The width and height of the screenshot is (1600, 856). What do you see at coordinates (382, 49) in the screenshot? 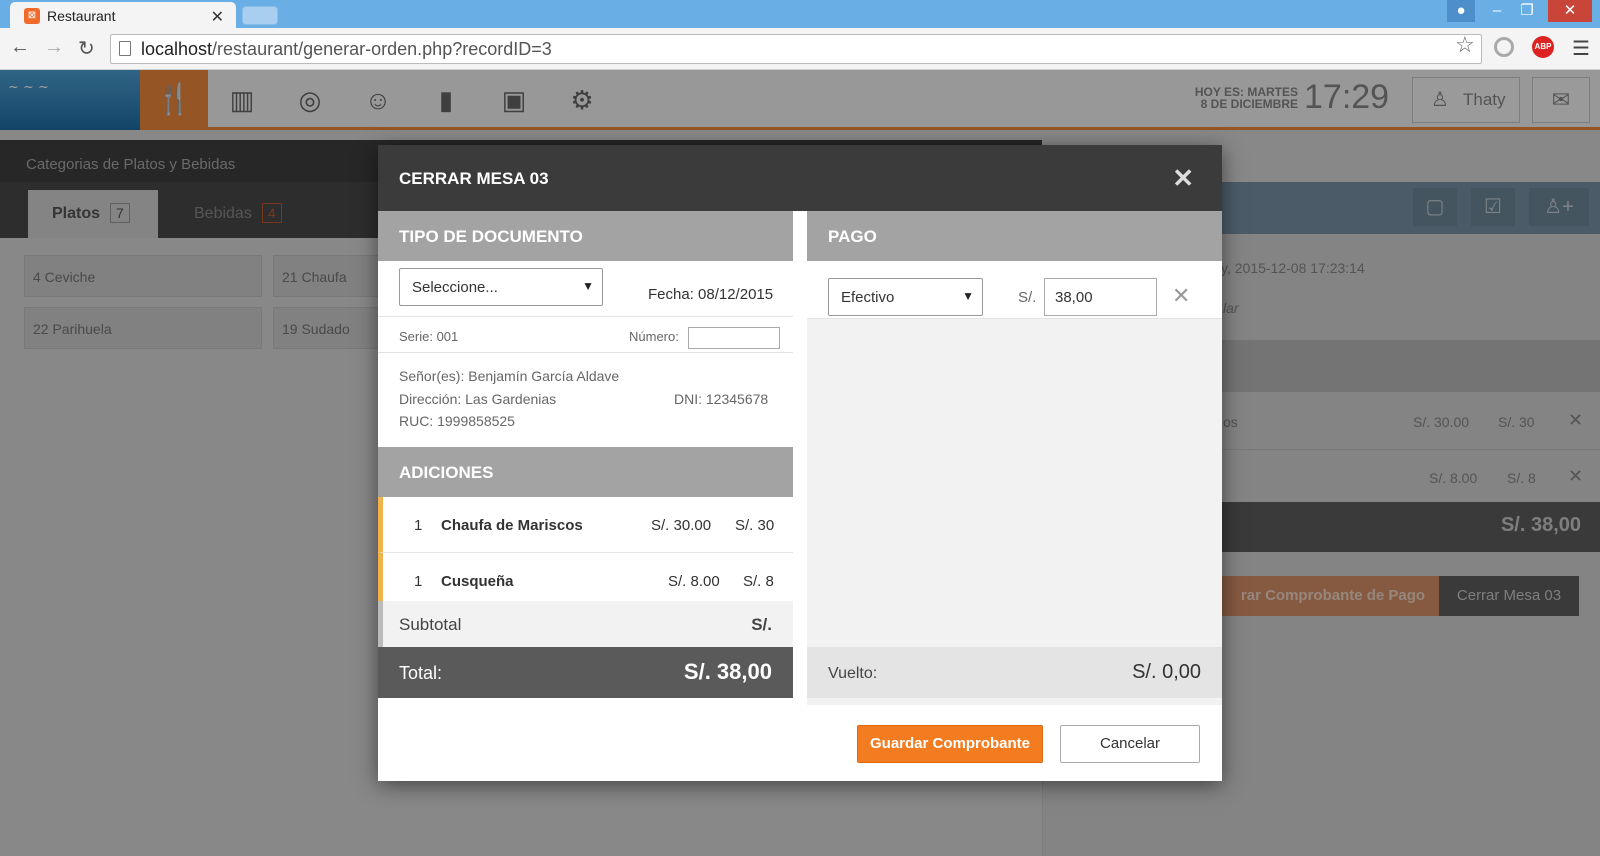
I see `url-path: /restaurant/generar-orden.php?recordID=3` at bounding box center [382, 49].